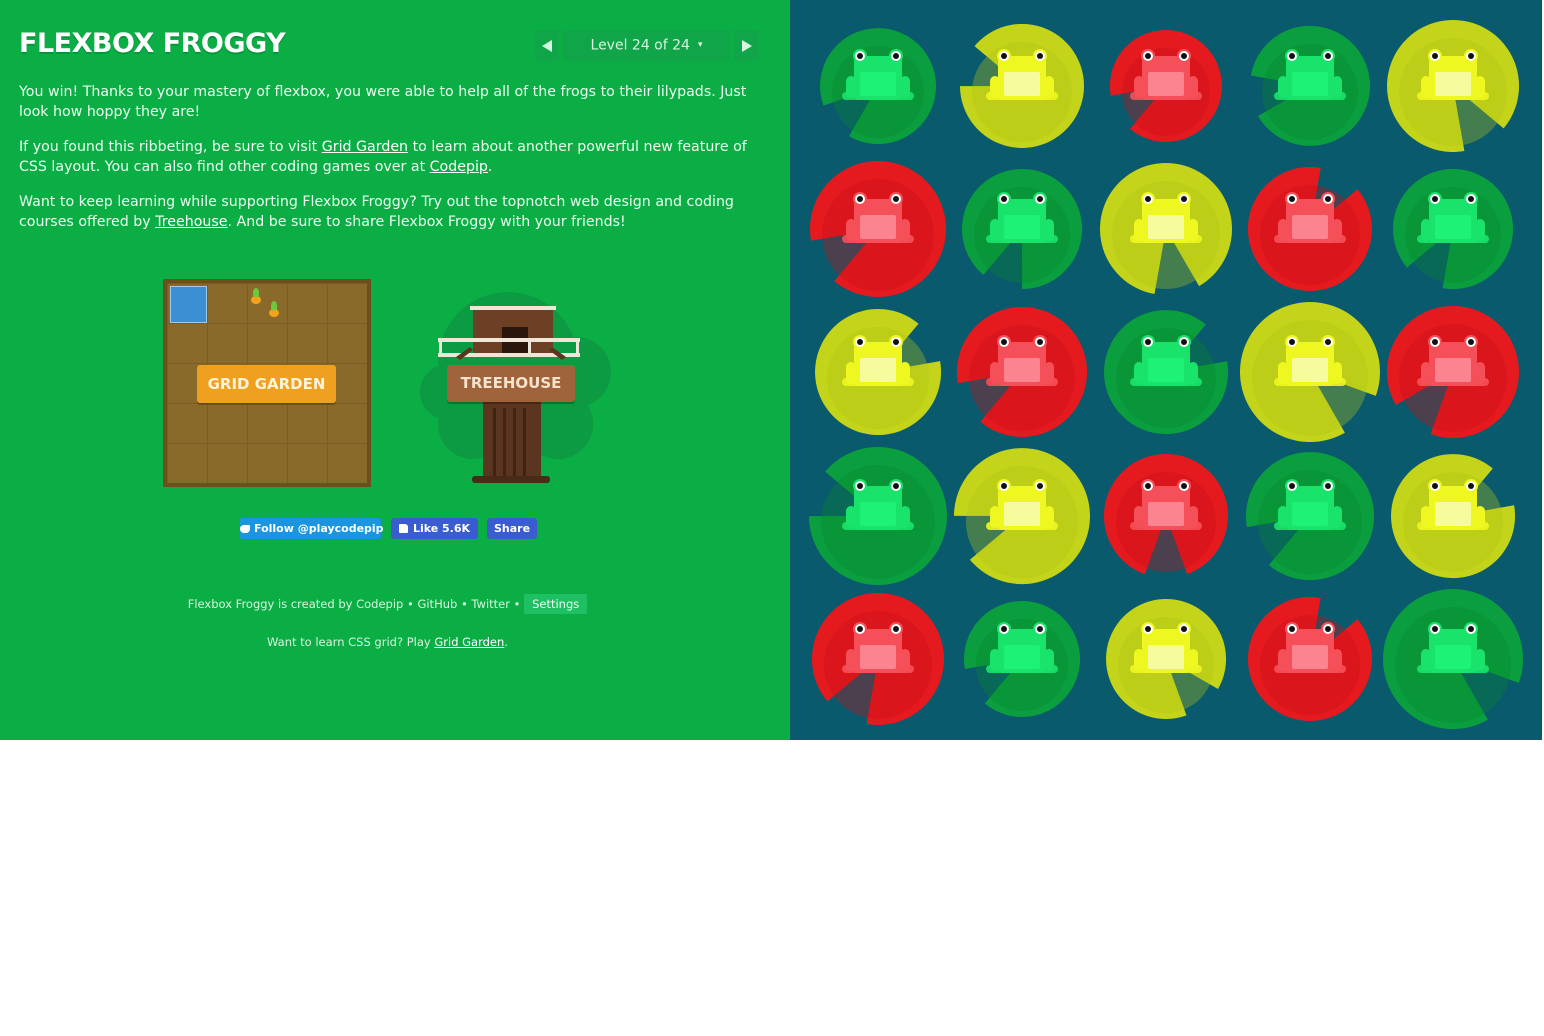 The image size is (1544, 1036). What do you see at coordinates (379, 604) in the screenshot?
I see `footer-codepip-link: Codepip` at bounding box center [379, 604].